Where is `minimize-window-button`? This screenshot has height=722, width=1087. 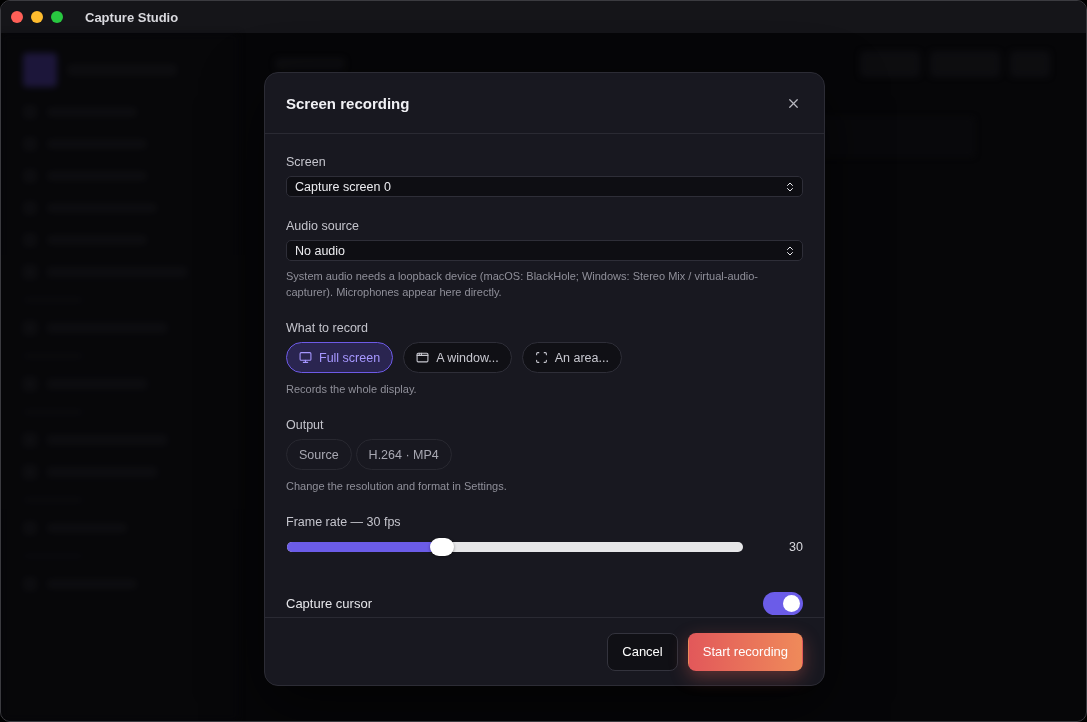
minimize-window-button is located at coordinates (37, 17).